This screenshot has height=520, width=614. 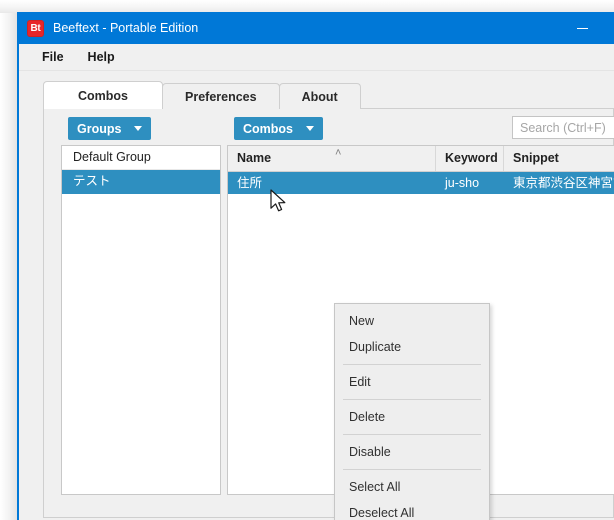 What do you see at coordinates (559, 158) in the screenshot?
I see `column-header-snippet: Snippet` at bounding box center [559, 158].